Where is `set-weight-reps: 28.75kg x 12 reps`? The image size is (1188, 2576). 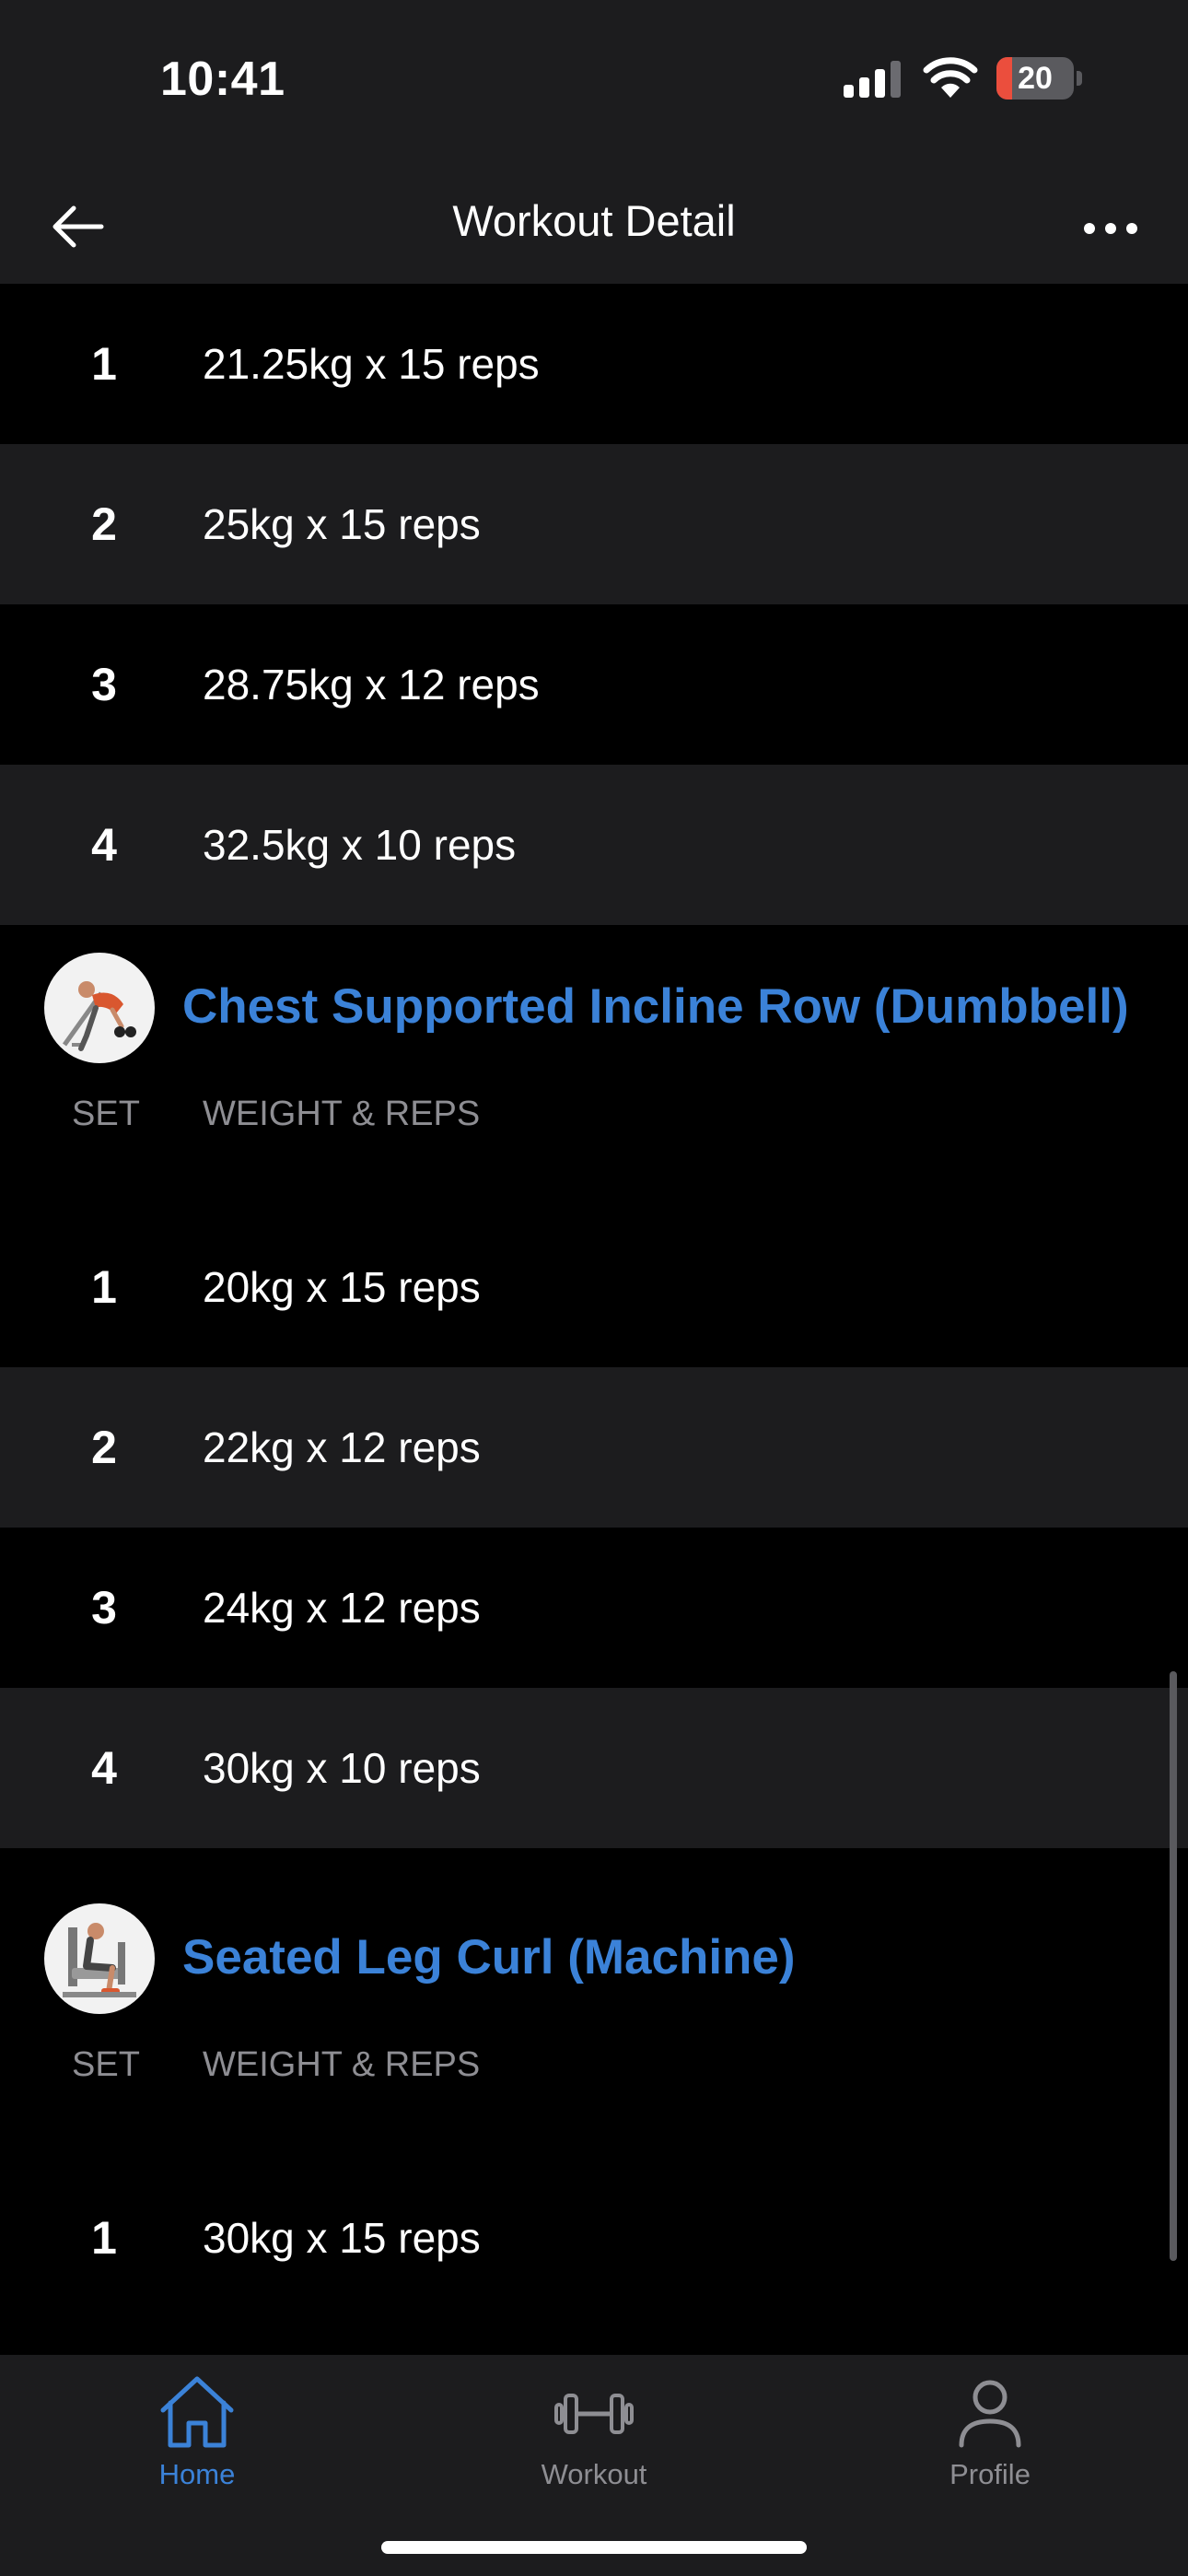
set-weight-reps: 28.75kg x 12 reps is located at coordinates (371, 684).